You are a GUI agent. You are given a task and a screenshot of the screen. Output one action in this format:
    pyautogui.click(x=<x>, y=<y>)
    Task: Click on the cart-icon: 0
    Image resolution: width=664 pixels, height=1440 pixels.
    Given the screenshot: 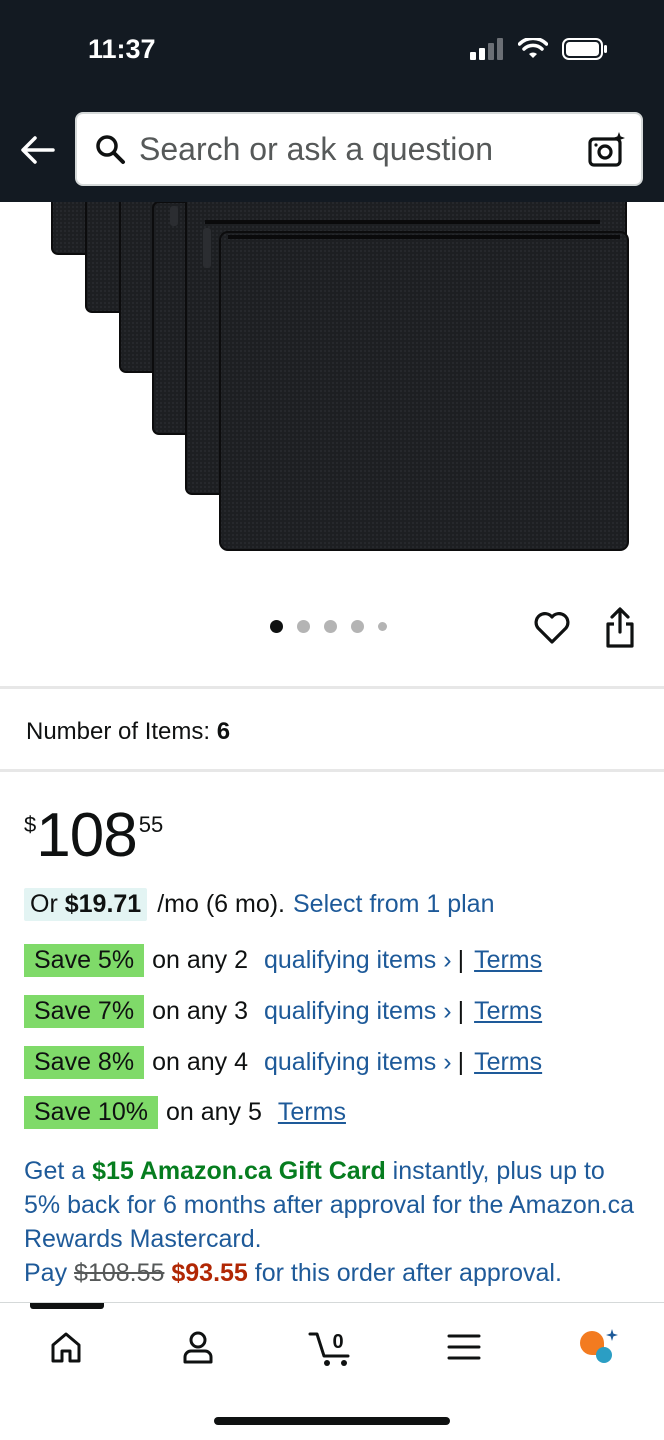 What is the action you would take?
    pyautogui.click(x=329, y=1348)
    